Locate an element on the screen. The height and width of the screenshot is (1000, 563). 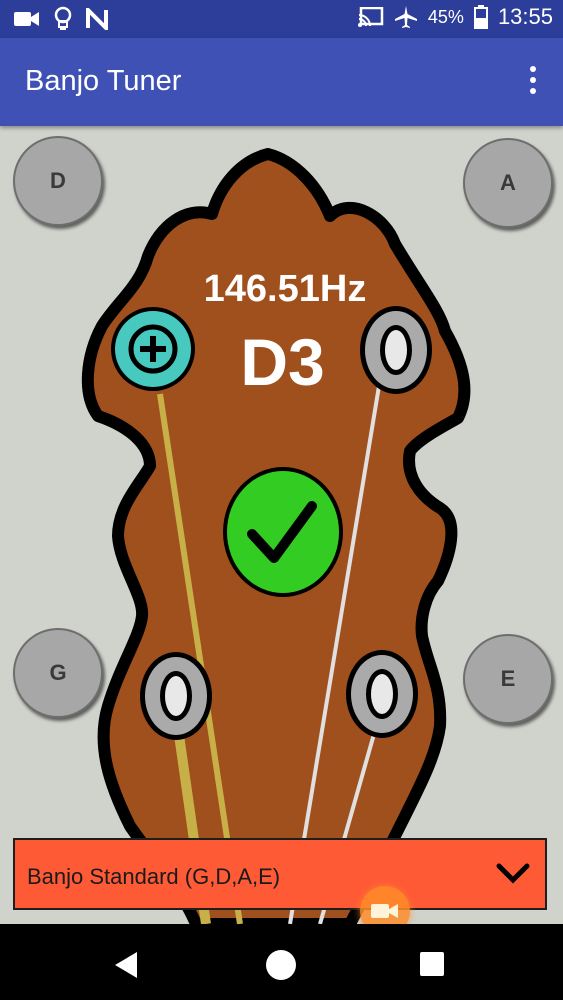
battery-icon is located at coordinates (480, 17).